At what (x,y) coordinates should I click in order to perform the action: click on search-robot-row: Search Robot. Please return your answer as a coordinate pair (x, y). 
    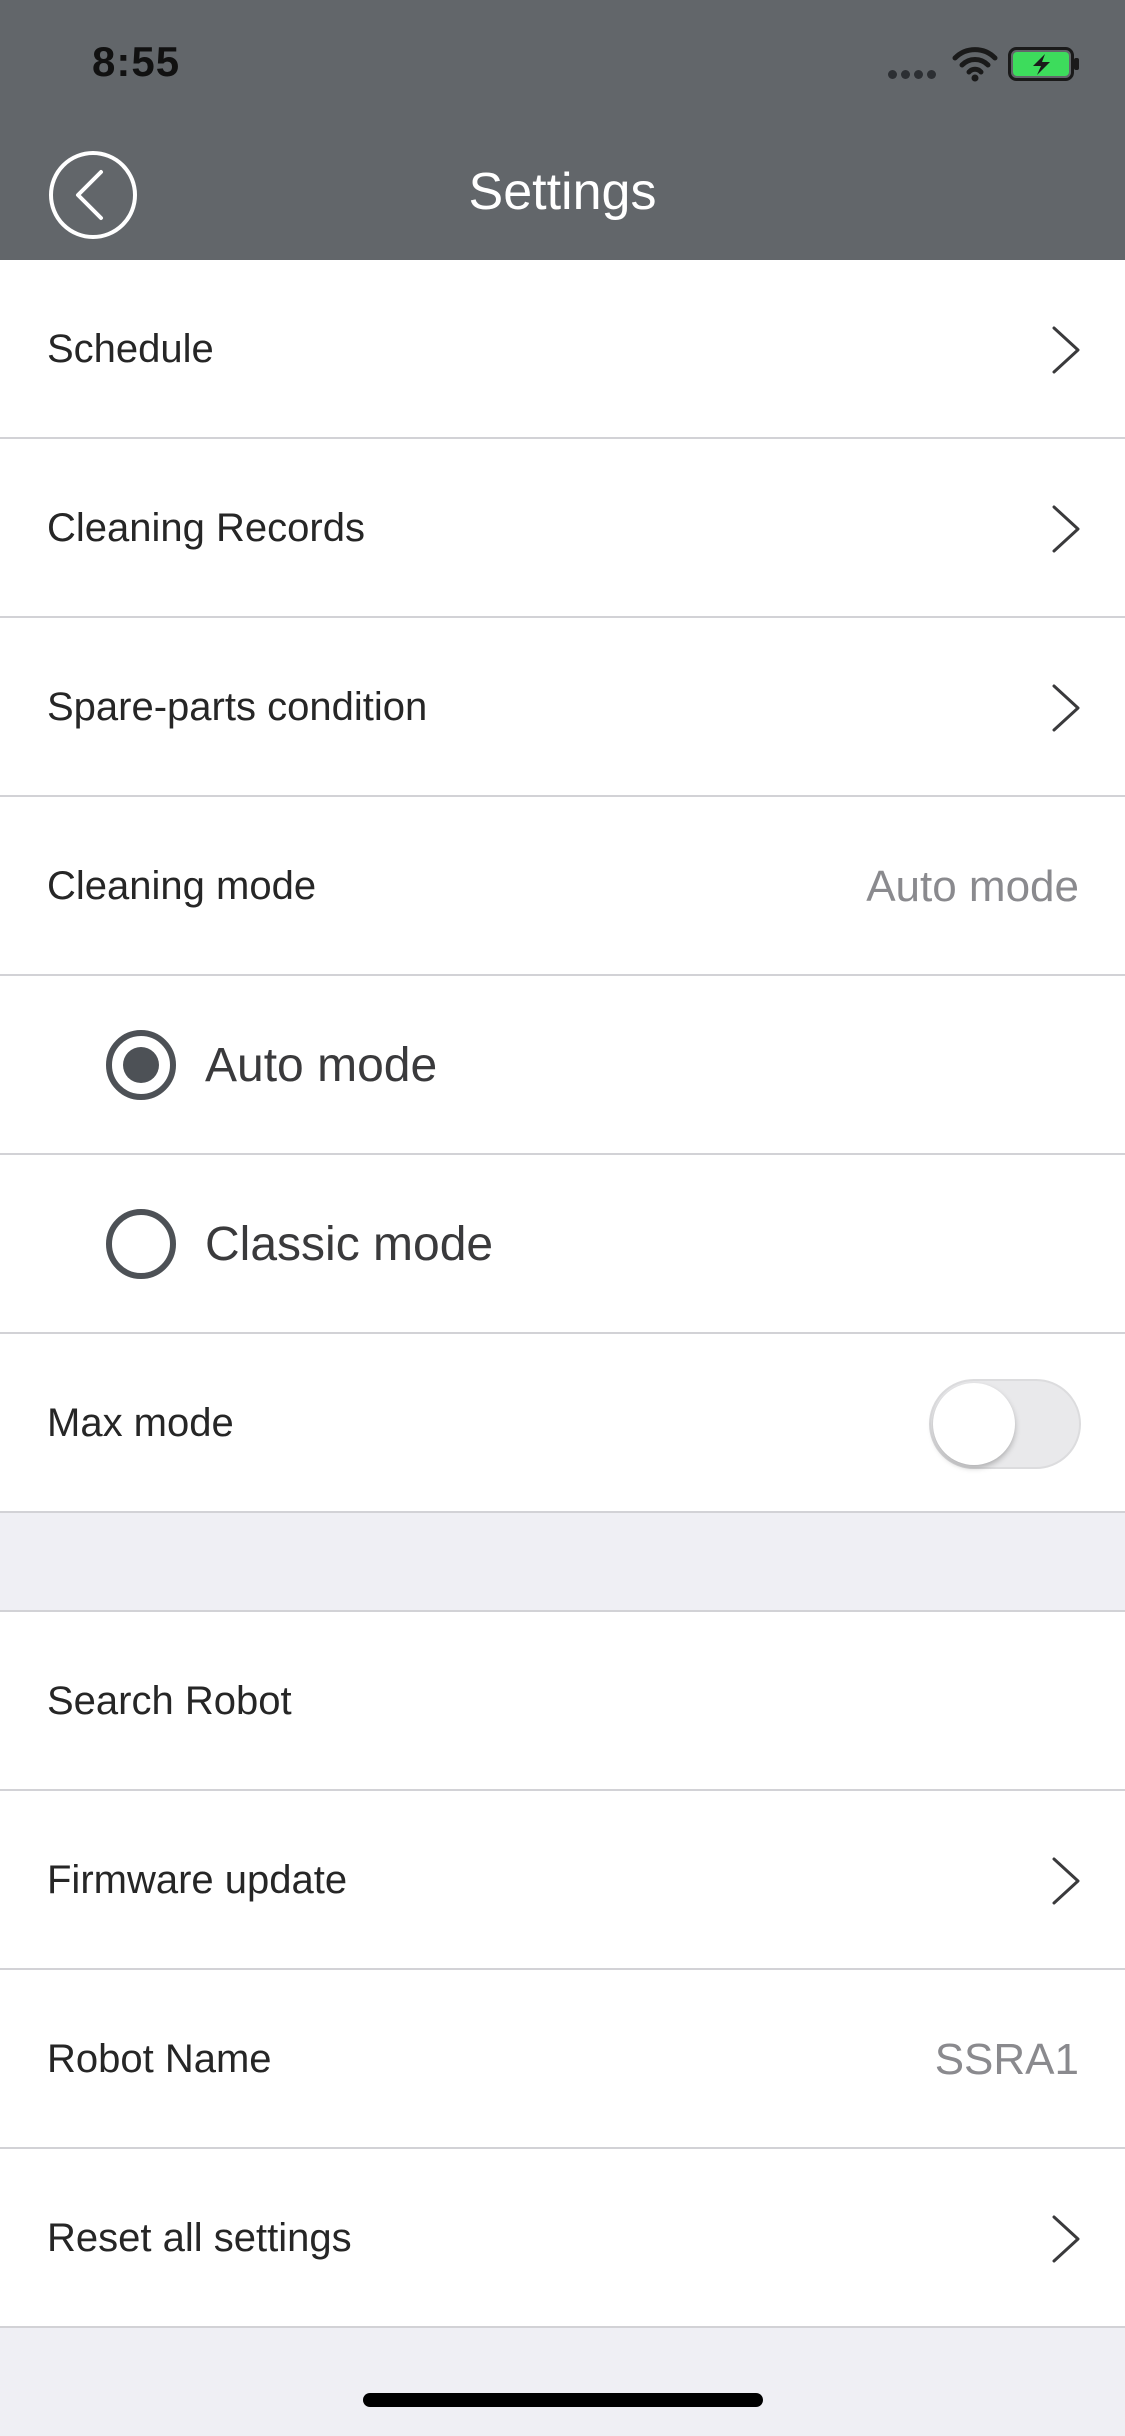
    Looking at the image, I should click on (562, 1701).